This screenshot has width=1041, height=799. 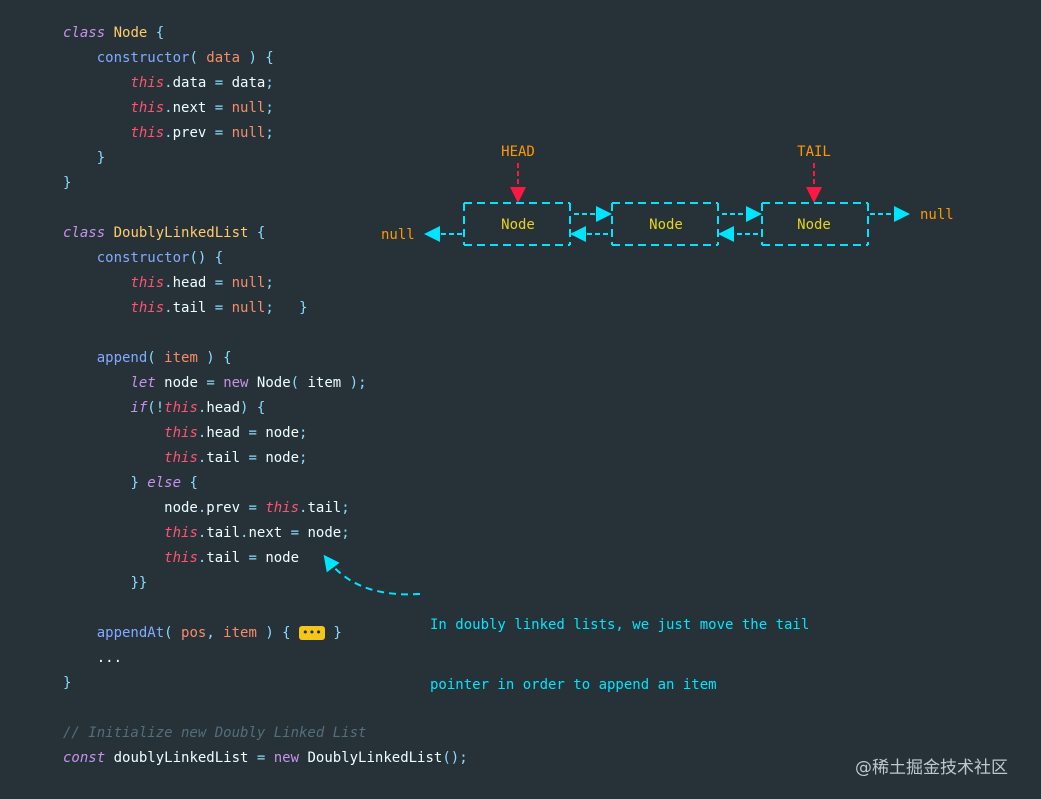 I want to click on annotation-arrow, so click(x=372, y=575).